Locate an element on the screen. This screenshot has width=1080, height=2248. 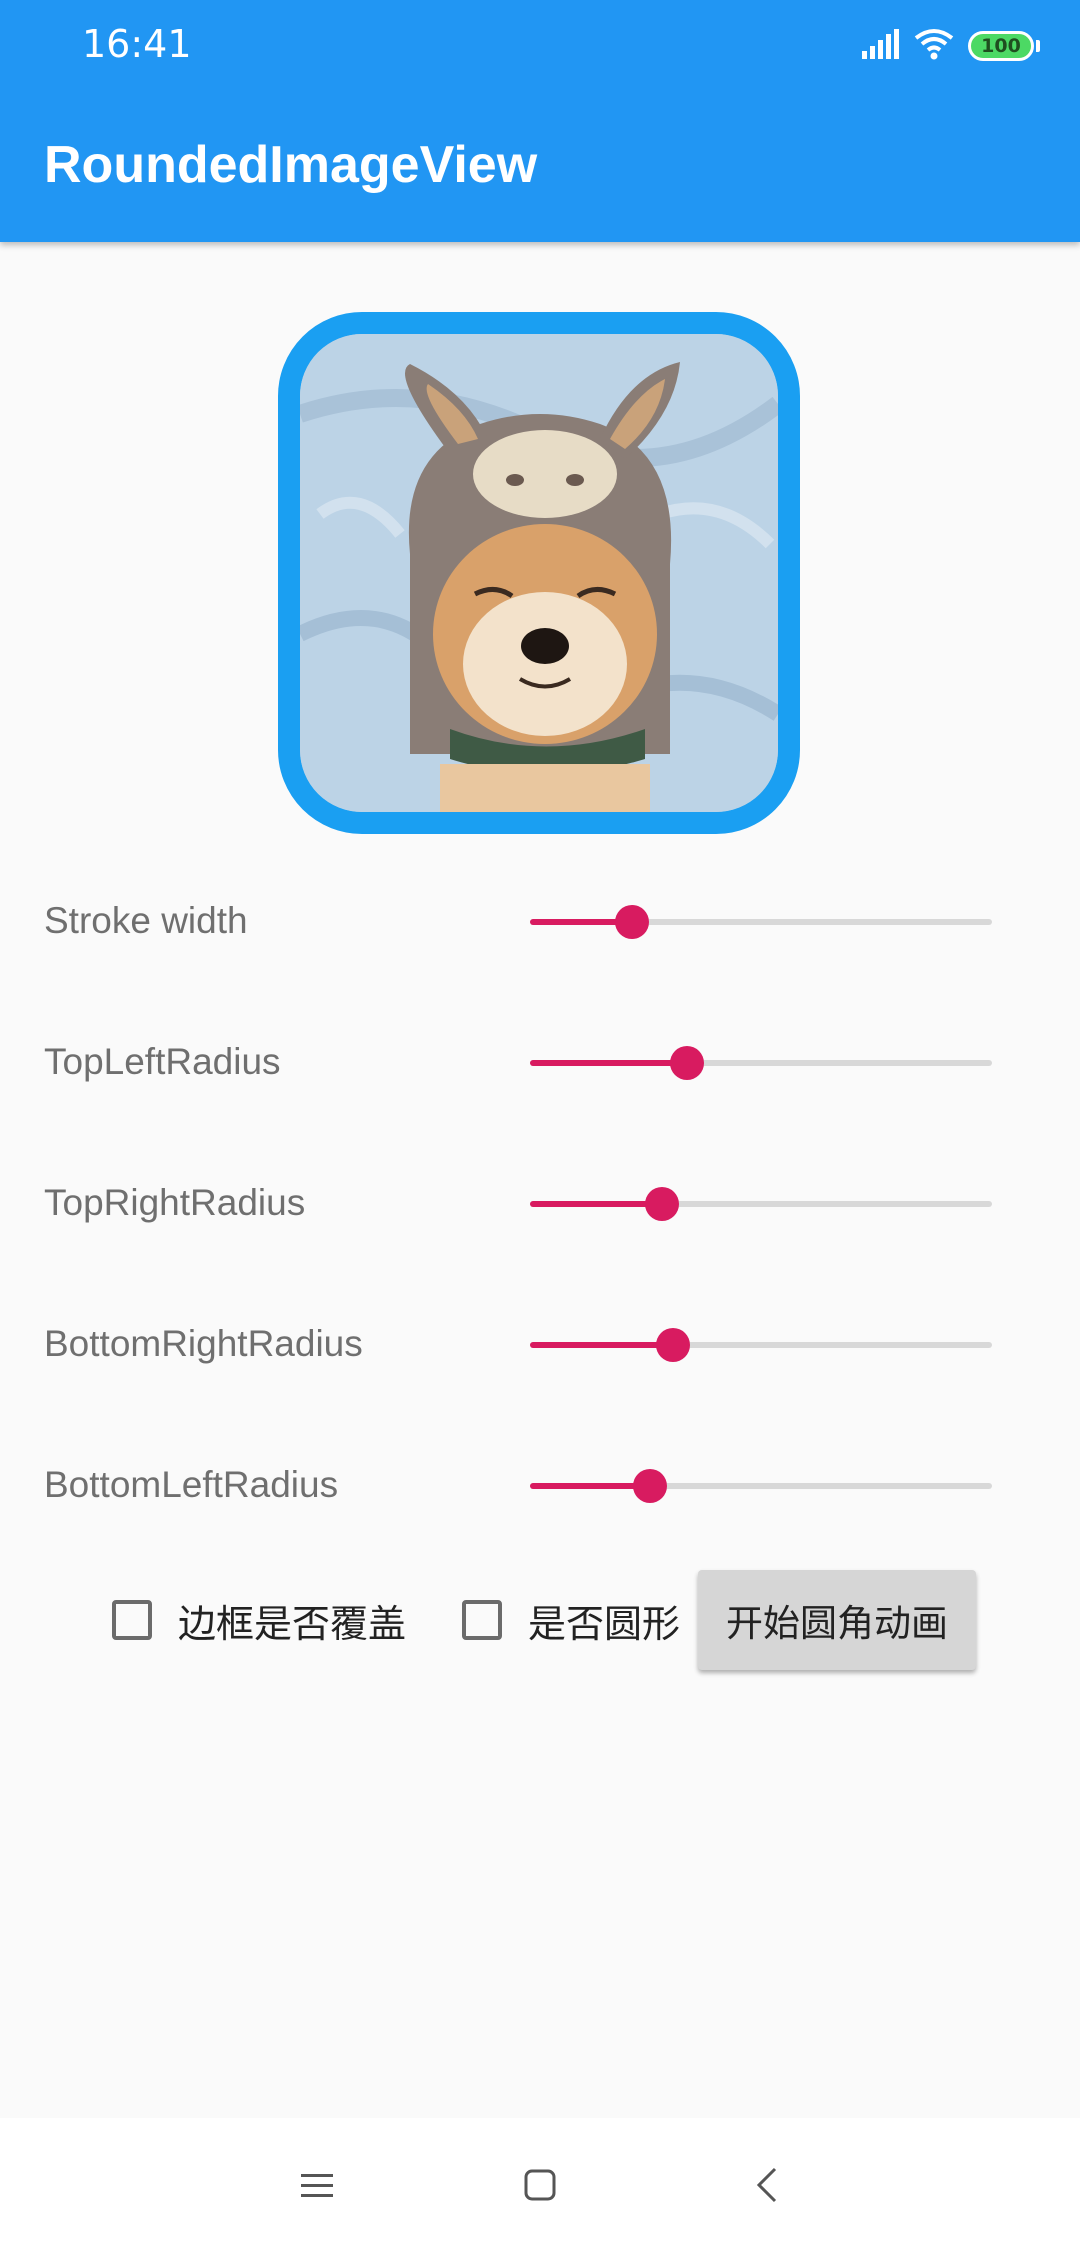
home-icon is located at coordinates (540, 2185).